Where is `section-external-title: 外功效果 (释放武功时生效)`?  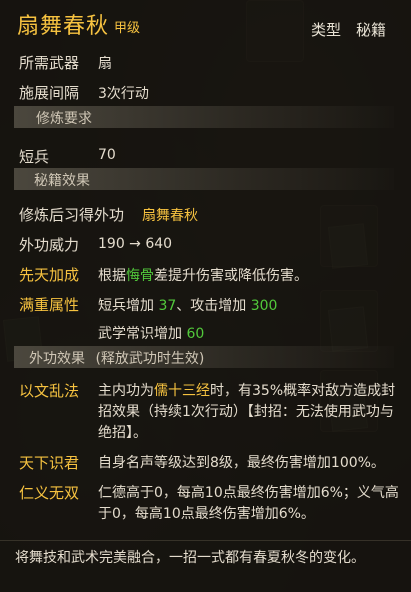
section-external-title: 外功效果 (释放武功时生效) is located at coordinates (116, 358).